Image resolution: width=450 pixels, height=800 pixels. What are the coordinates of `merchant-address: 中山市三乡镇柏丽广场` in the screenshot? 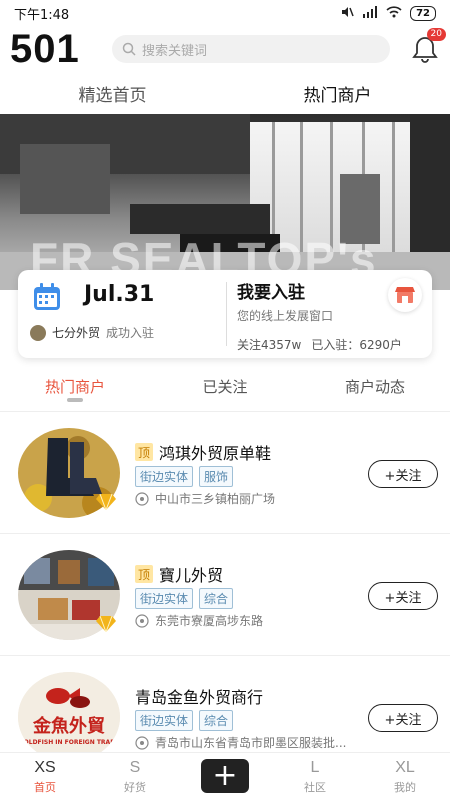 It's located at (205, 498).